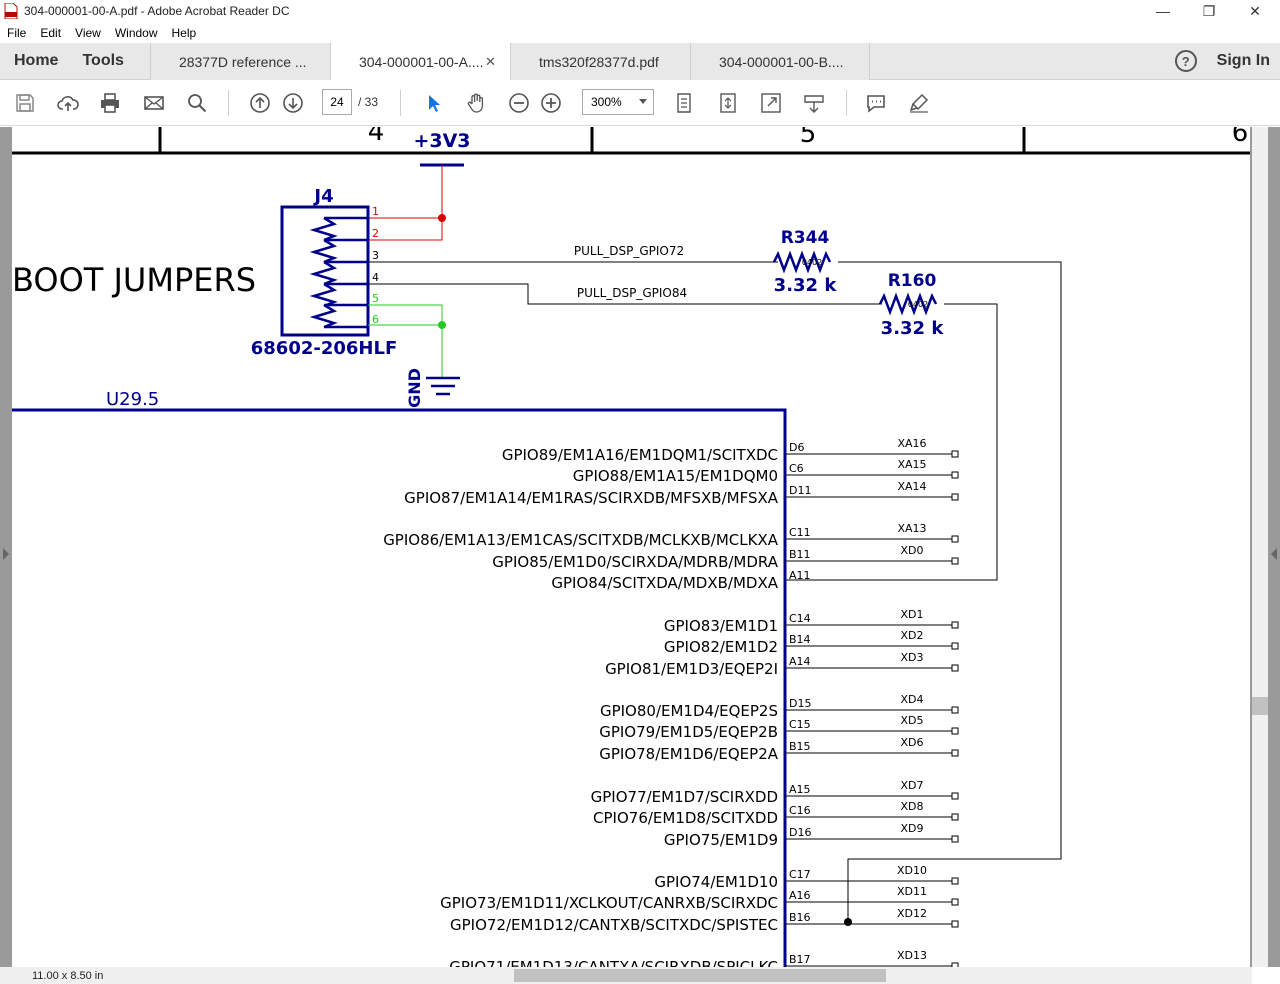  I want to click on scroll-mode-icon, so click(728, 103).